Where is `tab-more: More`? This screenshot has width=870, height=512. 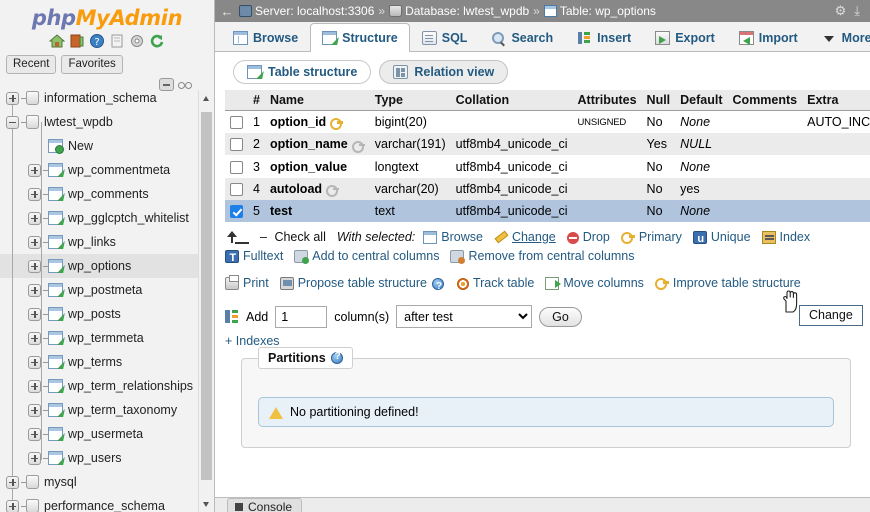
tab-more: More is located at coordinates (840, 37).